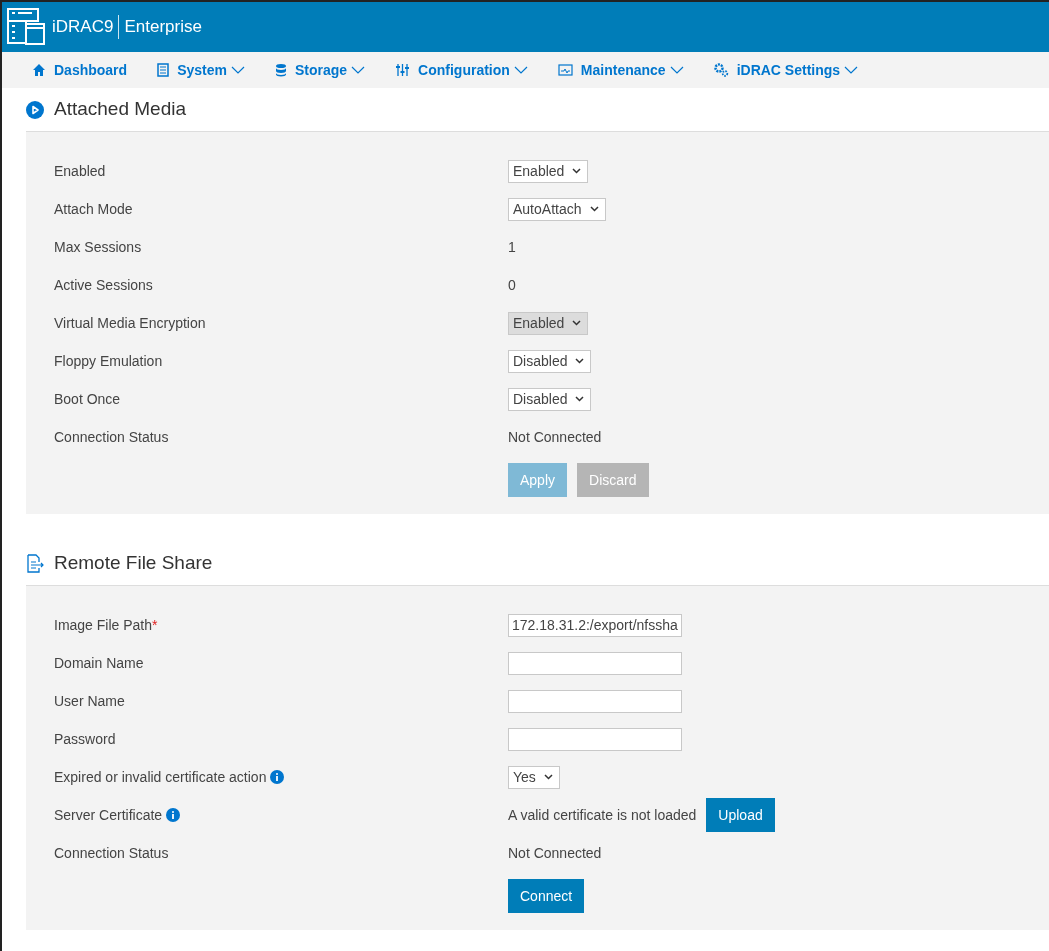 The width and height of the screenshot is (1049, 951). Describe the element at coordinates (160, 777) in the screenshot. I see `field-label: Expired or invalid certificate action` at that location.